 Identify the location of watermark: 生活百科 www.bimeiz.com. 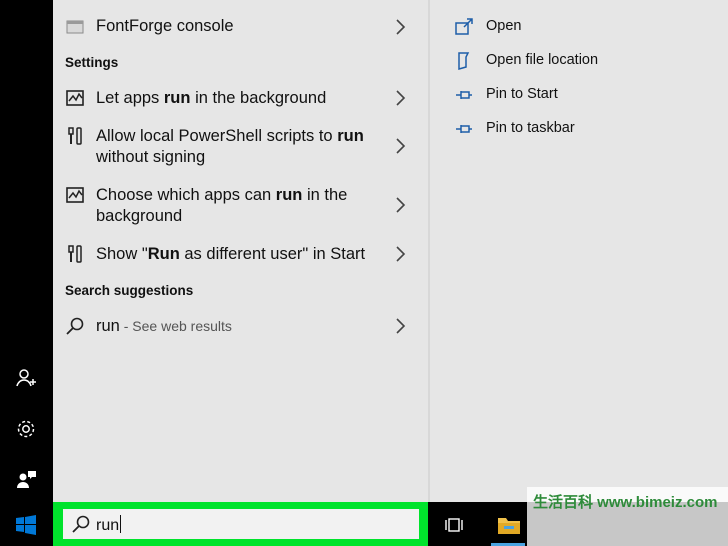
(627, 516).